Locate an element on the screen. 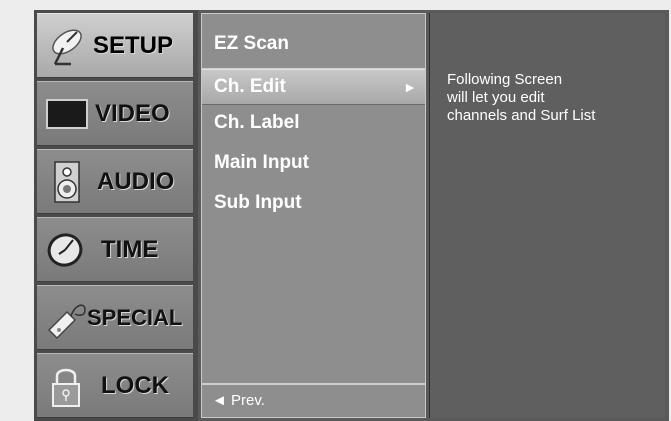  menu-item-label: EZ Scan is located at coordinates (251, 43).